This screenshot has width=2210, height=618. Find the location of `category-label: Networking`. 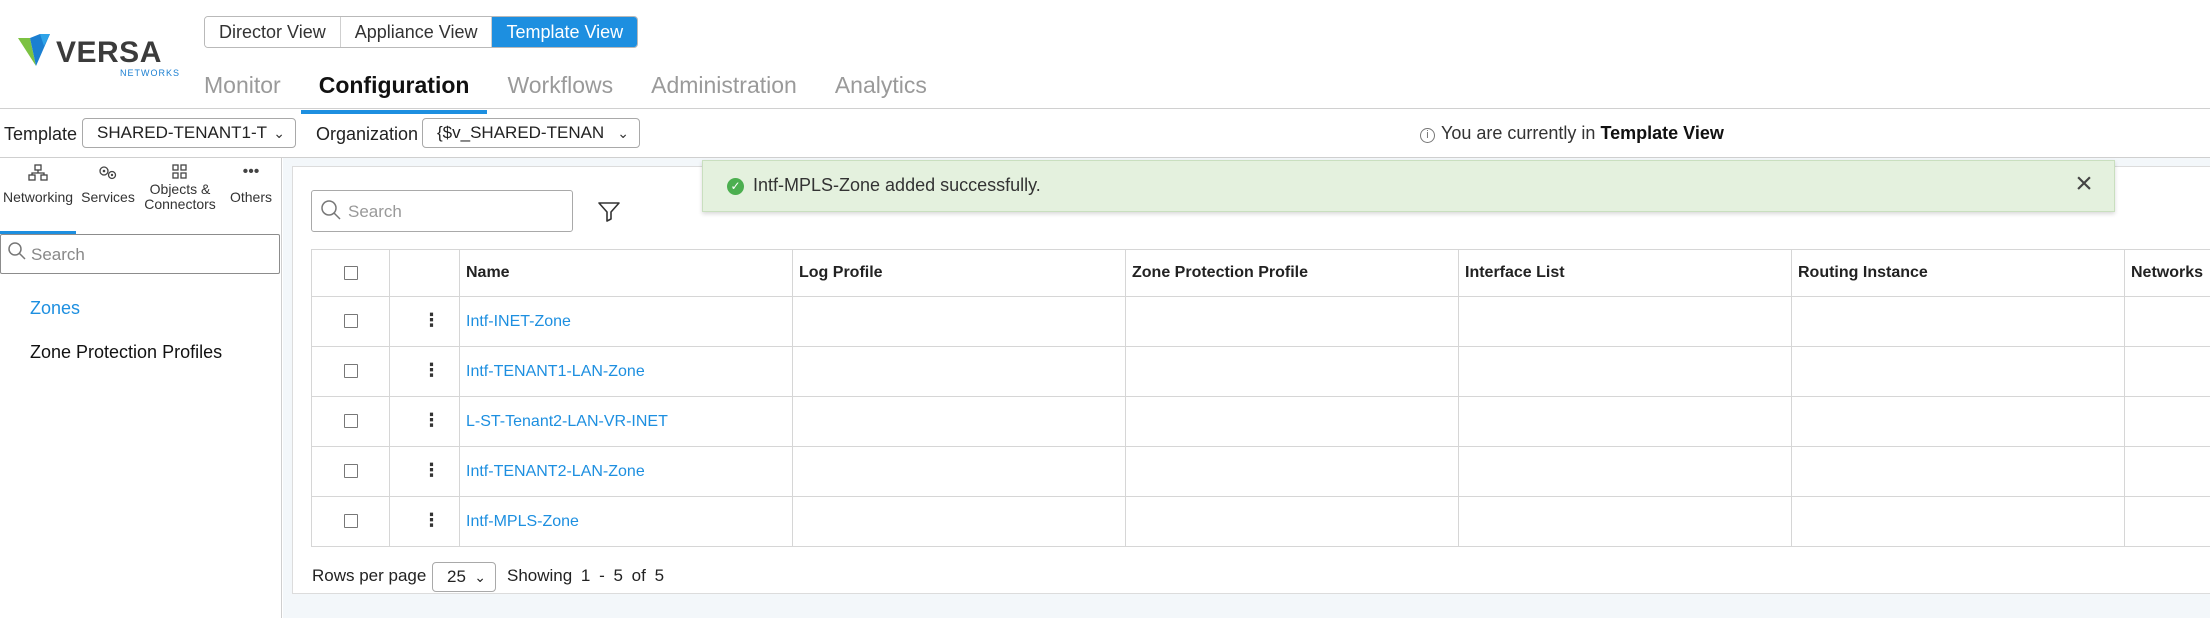

category-label: Networking is located at coordinates (38, 197).